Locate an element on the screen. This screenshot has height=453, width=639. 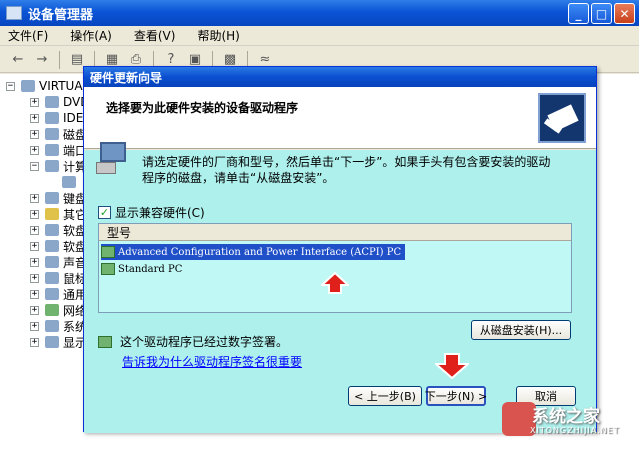
tree-root: − VIRTUAL is located at coordinates (47, 86).